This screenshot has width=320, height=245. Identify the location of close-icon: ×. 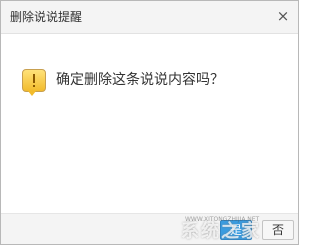
(283, 16).